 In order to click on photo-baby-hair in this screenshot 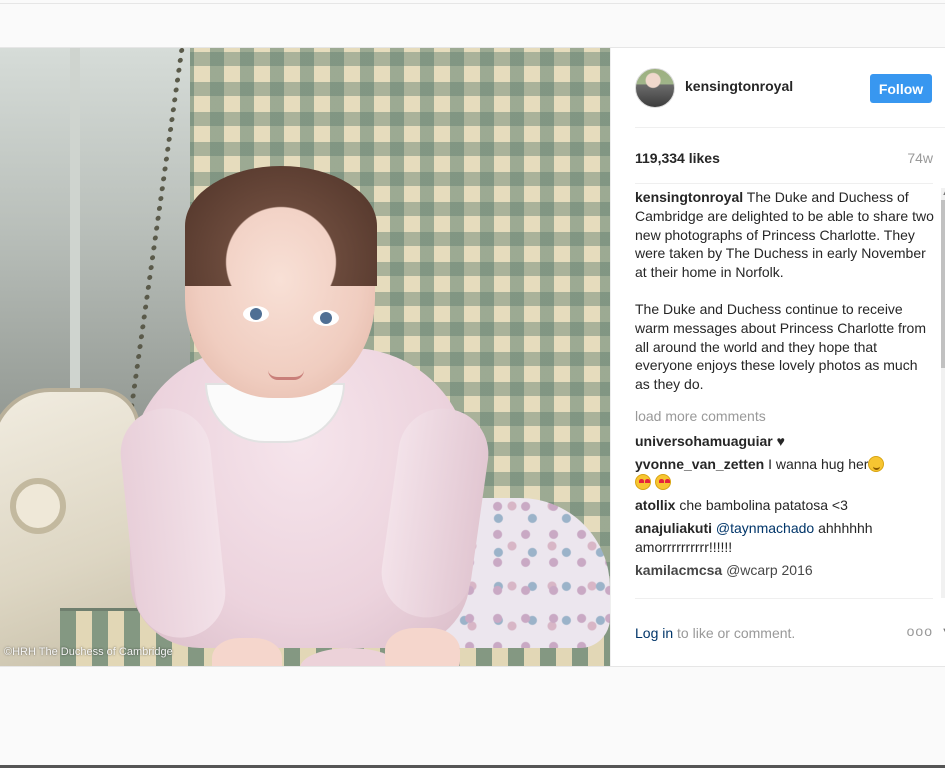, I will do `click(281, 226)`.